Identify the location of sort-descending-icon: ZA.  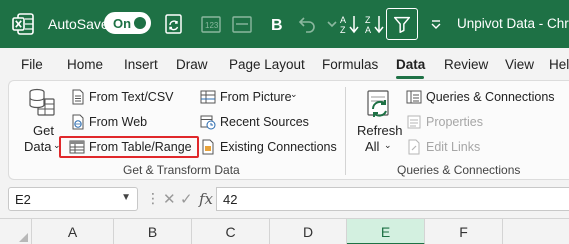
(375, 24).